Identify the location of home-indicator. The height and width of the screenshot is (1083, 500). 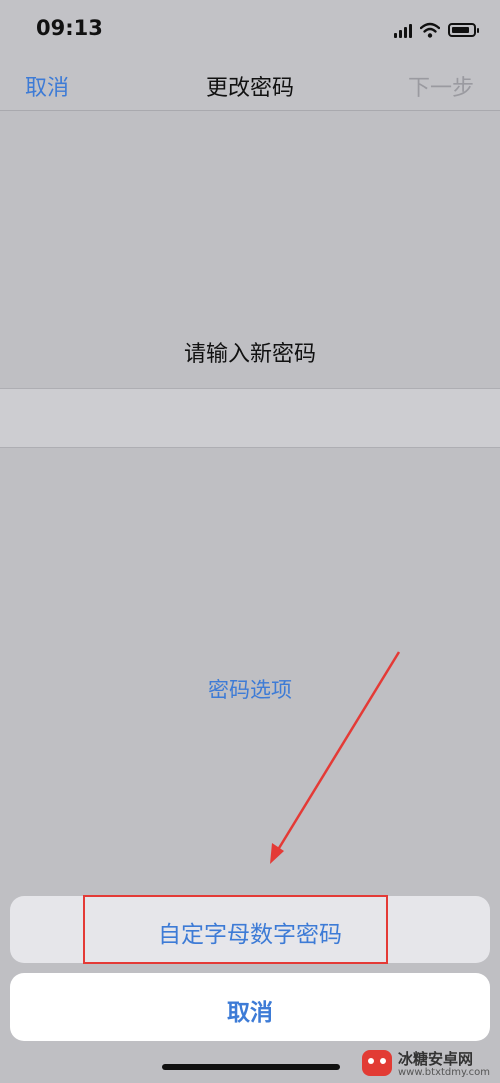
(251, 1067).